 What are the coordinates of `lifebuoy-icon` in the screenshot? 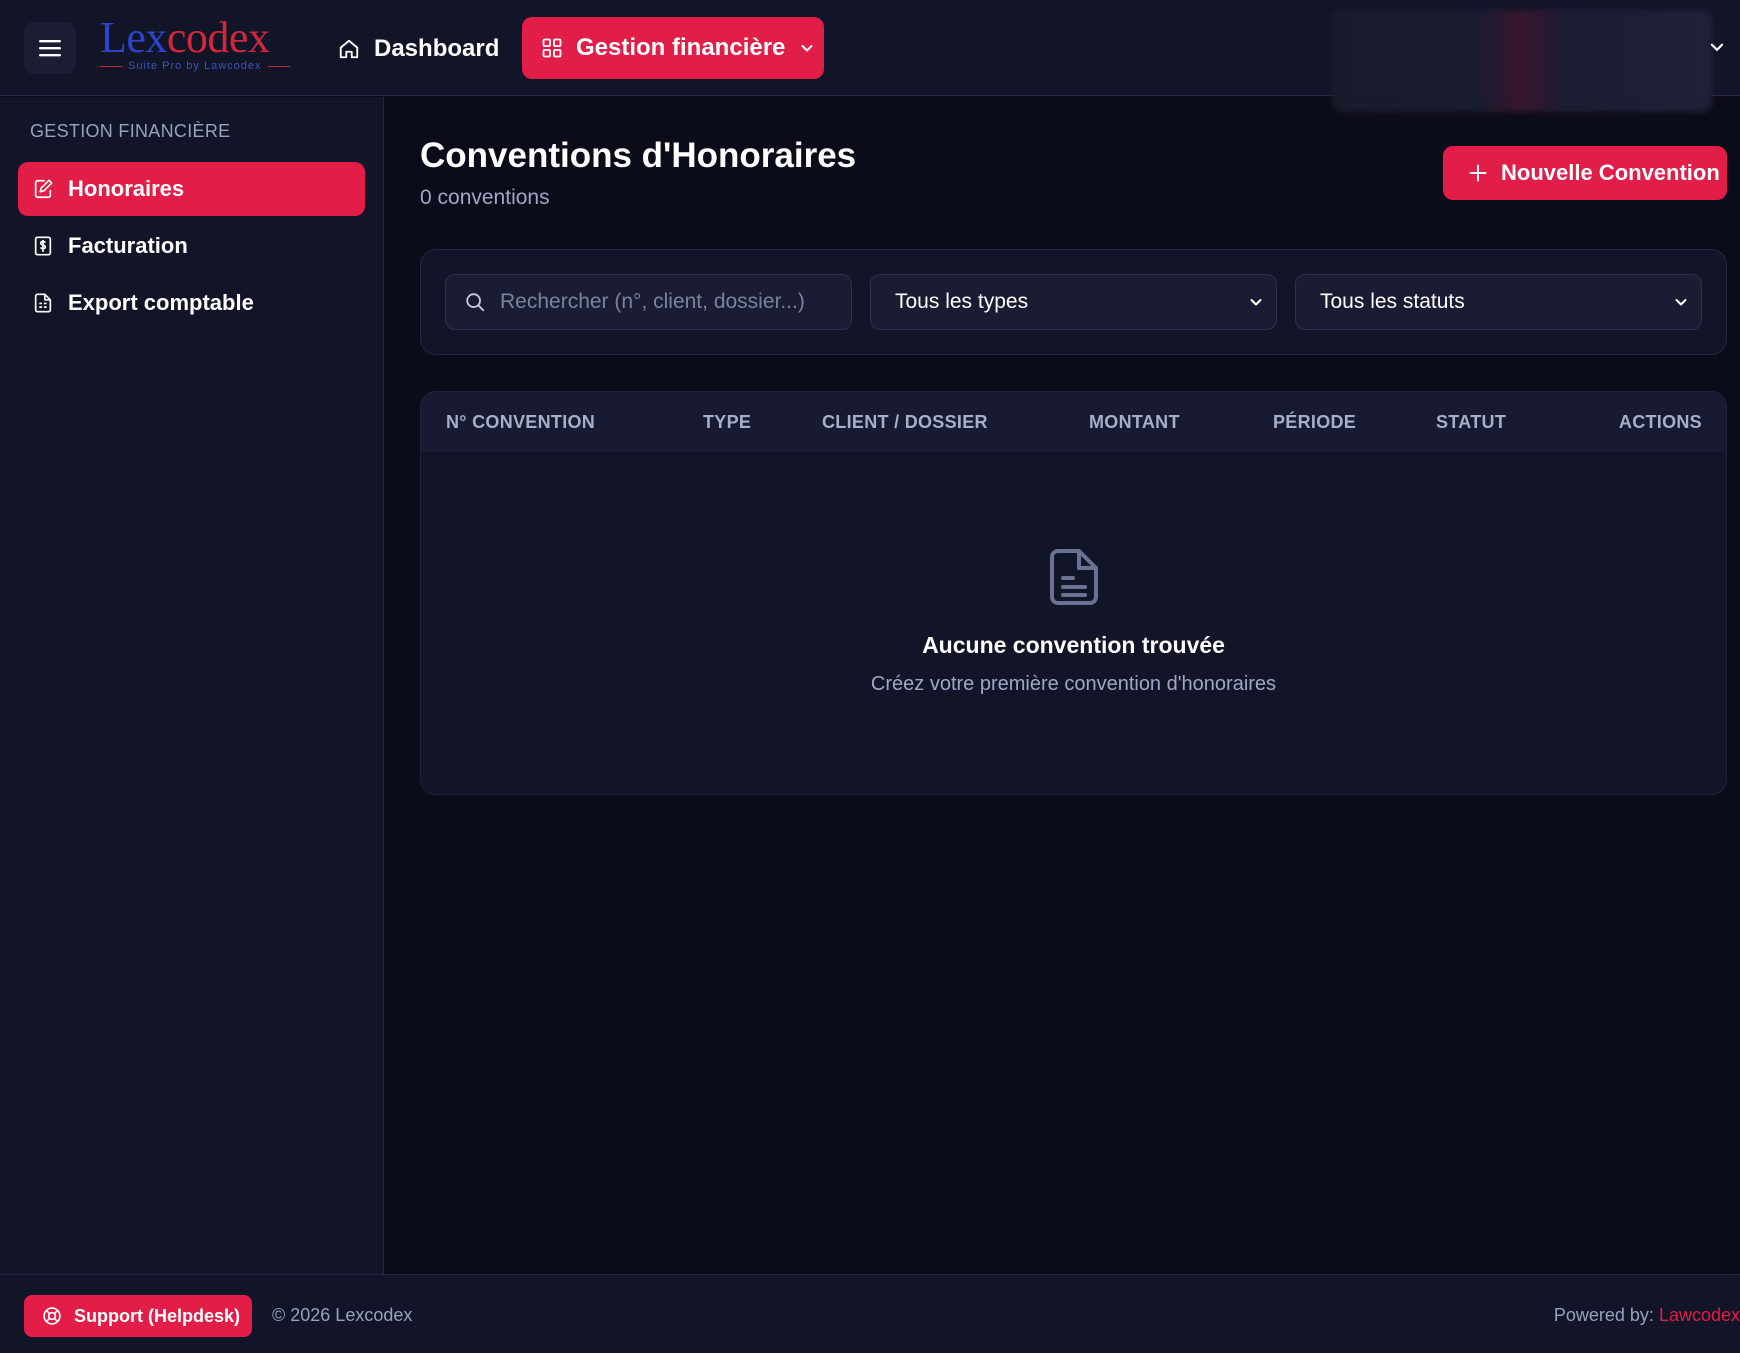 It's located at (52, 1316).